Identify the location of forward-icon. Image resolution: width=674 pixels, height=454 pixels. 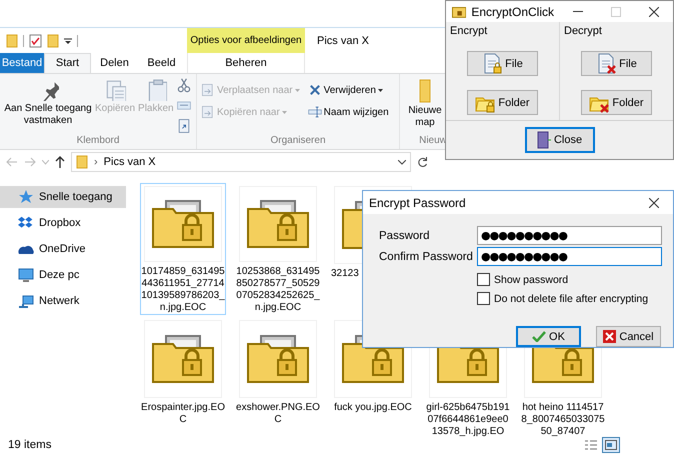
(30, 162).